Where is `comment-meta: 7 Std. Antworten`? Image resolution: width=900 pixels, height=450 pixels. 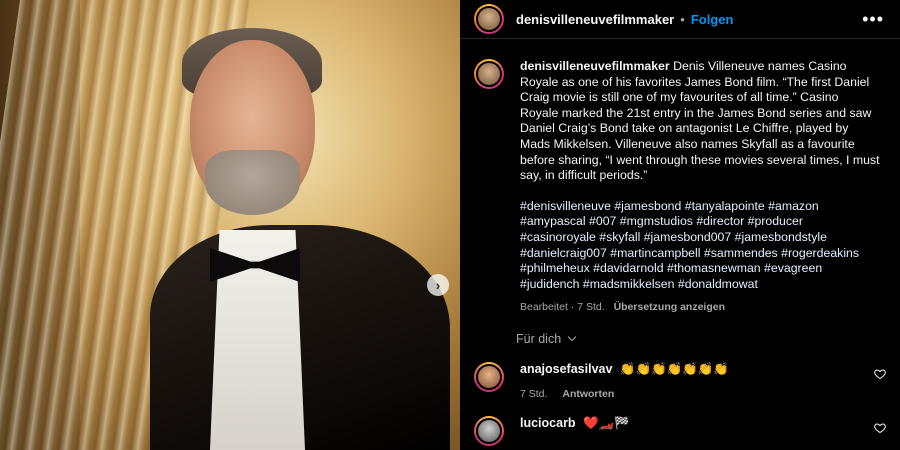
comment-meta: 7 Std. Antworten is located at coordinates (624, 394).